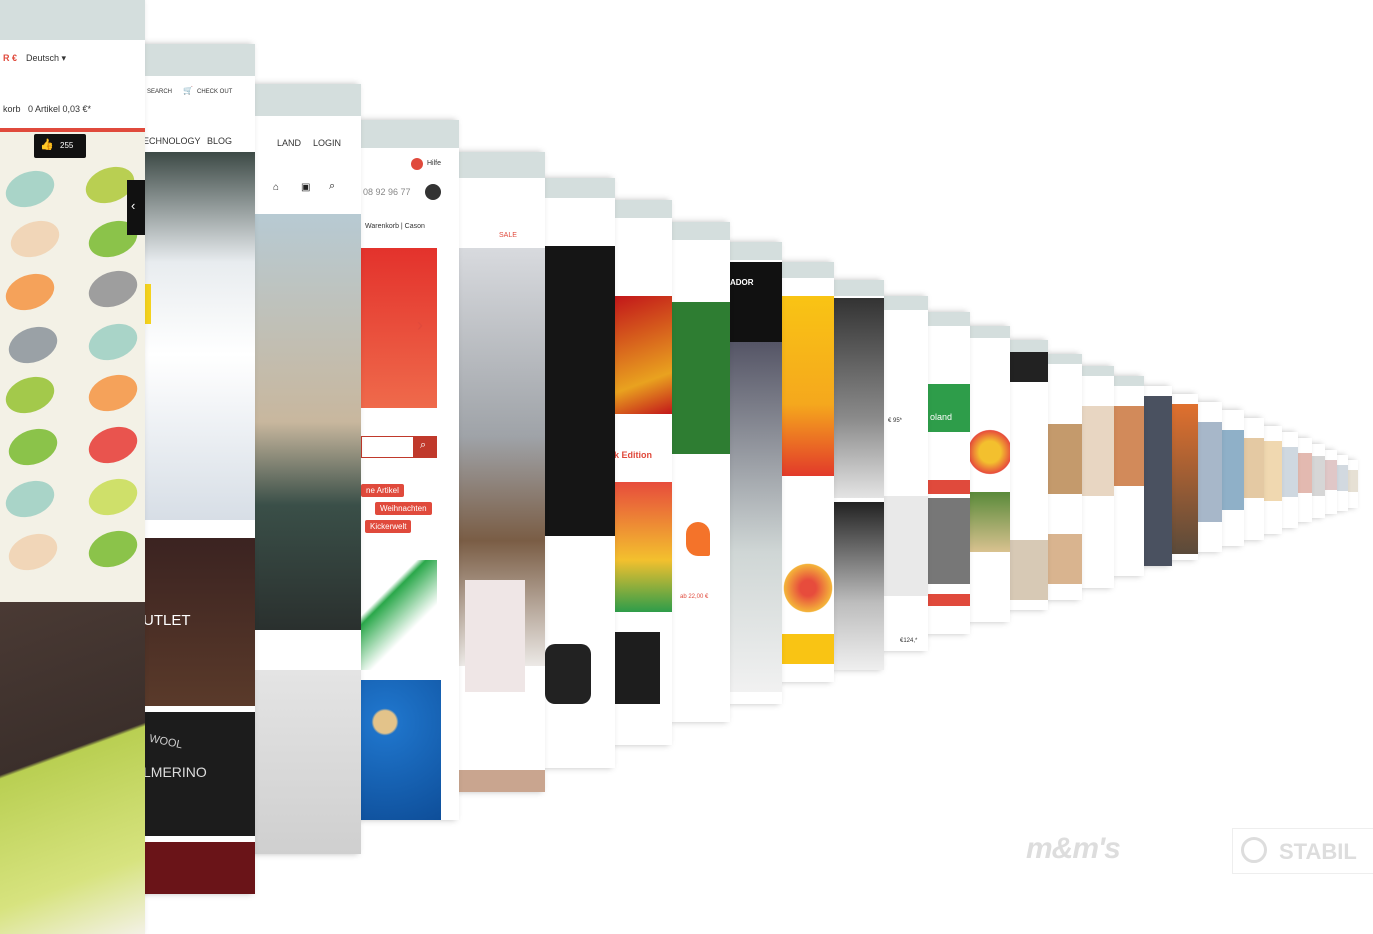 This screenshot has width=1373, height=934. What do you see at coordinates (756, 517) in the screenshot?
I see `interior-photo` at bounding box center [756, 517].